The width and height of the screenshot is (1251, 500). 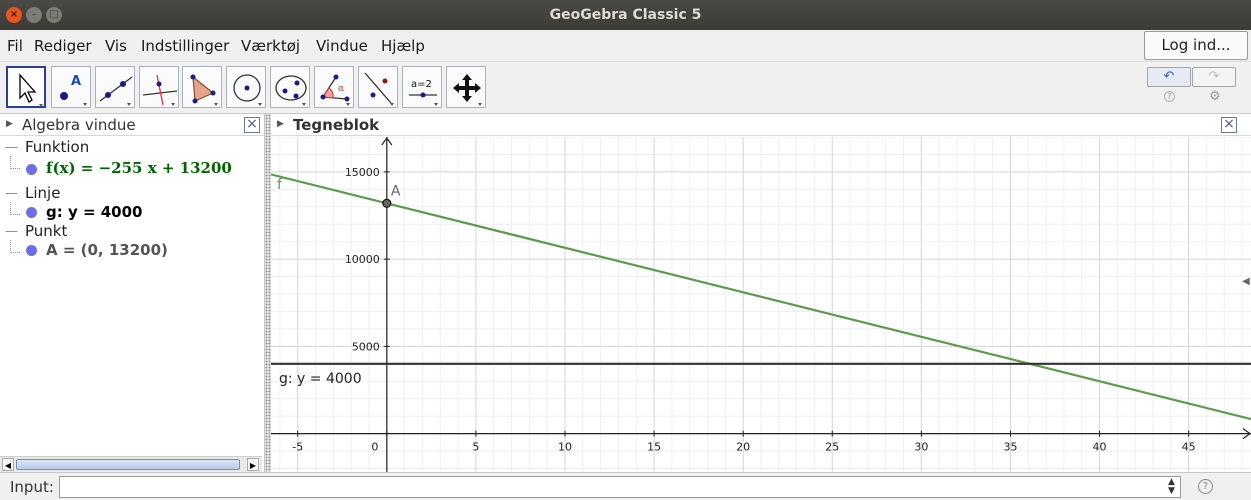 What do you see at coordinates (335, 90) in the screenshot?
I see `angle-tool-icon: α` at bounding box center [335, 90].